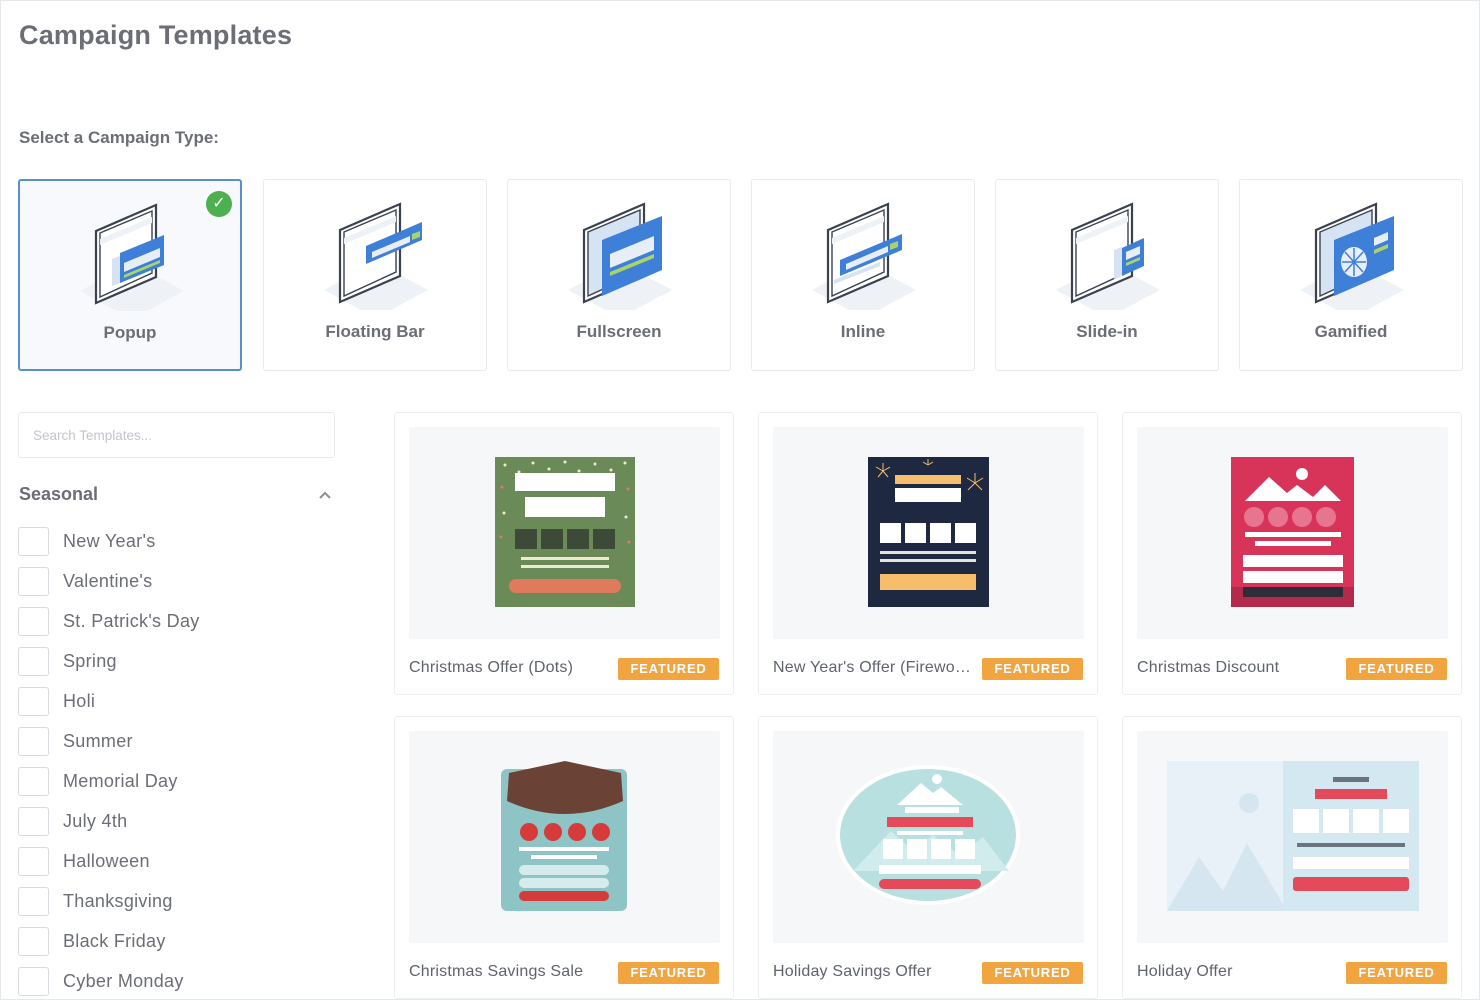 The height and width of the screenshot is (1000, 1480). I want to click on filter-item: Summer, so click(178, 742).